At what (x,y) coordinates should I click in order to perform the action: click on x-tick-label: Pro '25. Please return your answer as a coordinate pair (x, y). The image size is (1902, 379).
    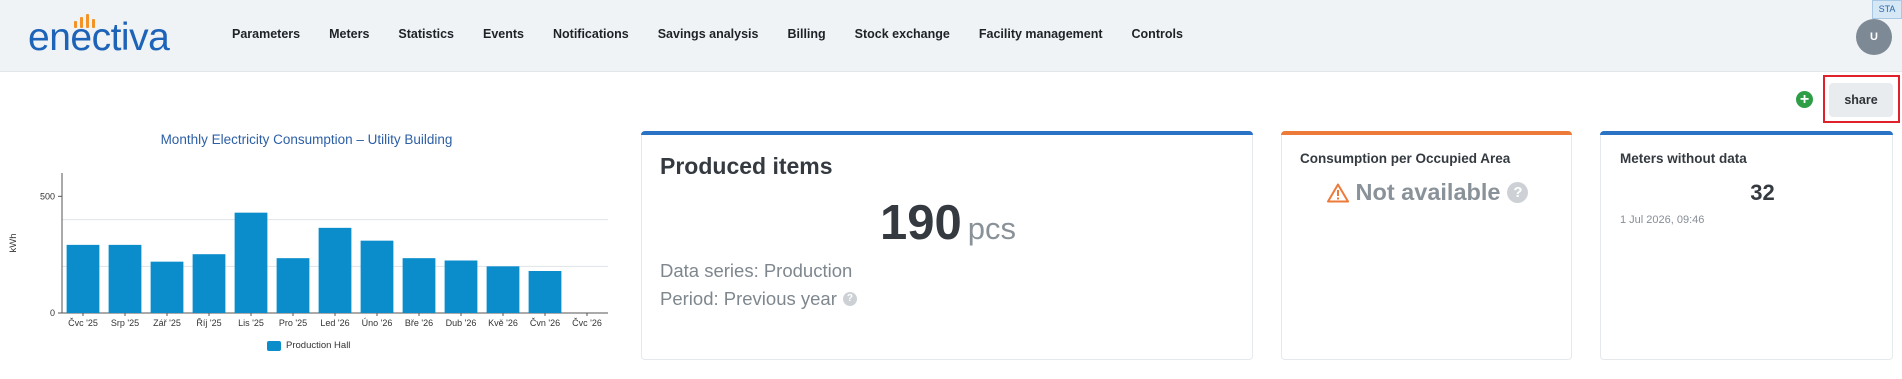
    Looking at the image, I should click on (293, 323).